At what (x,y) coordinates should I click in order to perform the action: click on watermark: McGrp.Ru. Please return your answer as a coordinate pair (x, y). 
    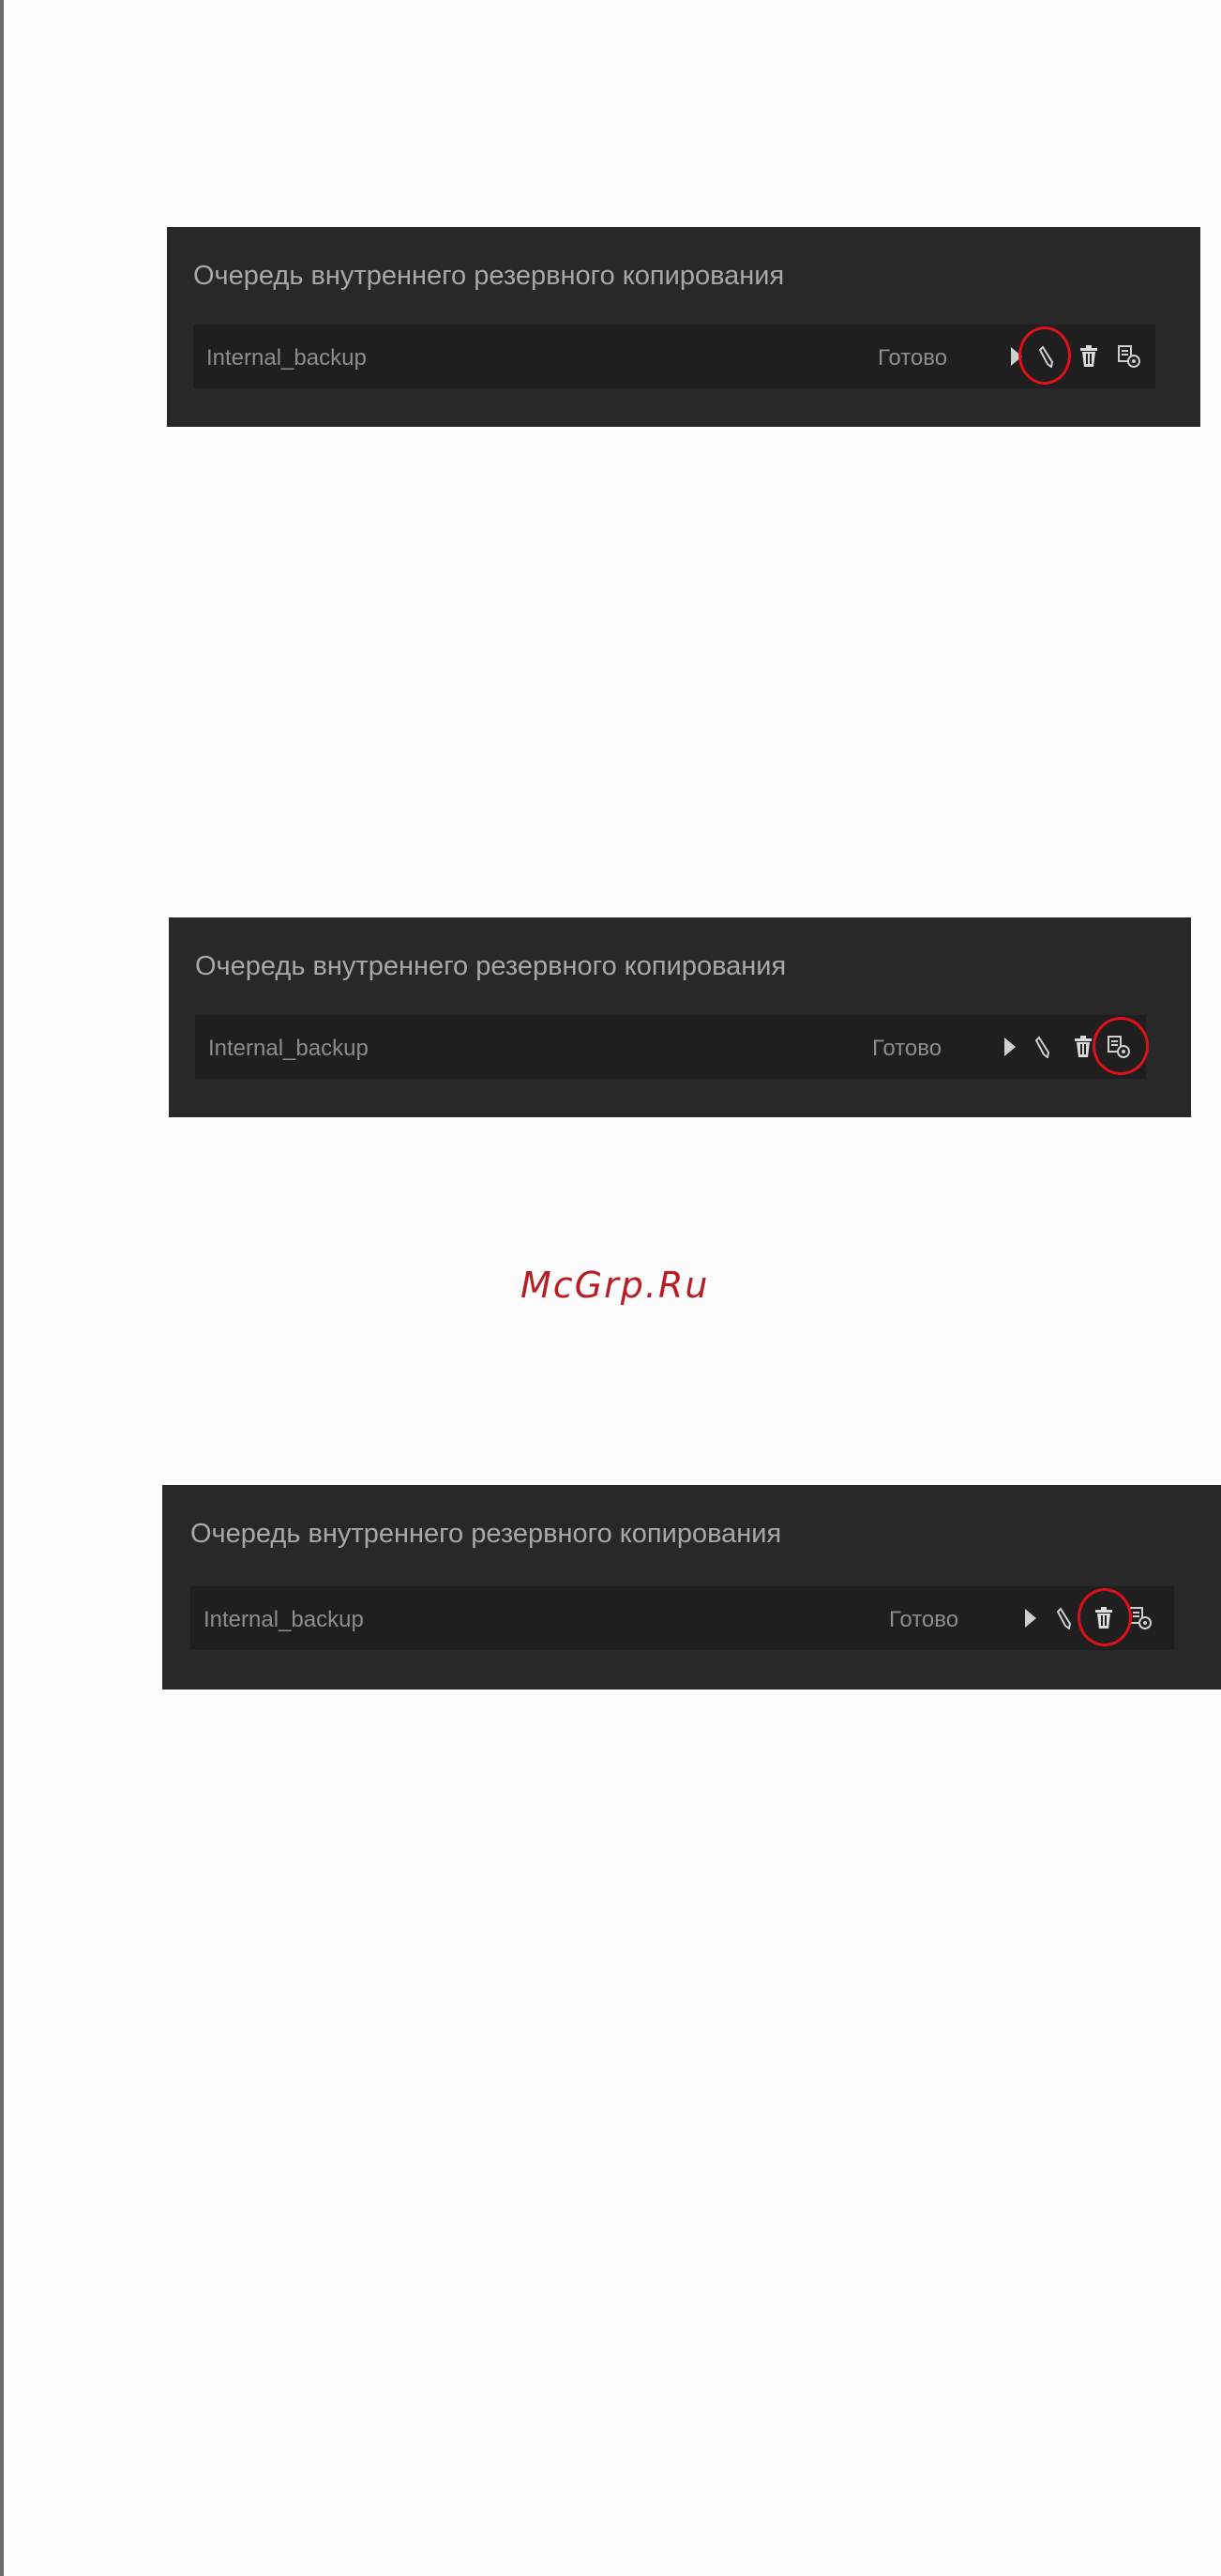
    Looking at the image, I should click on (615, 1285).